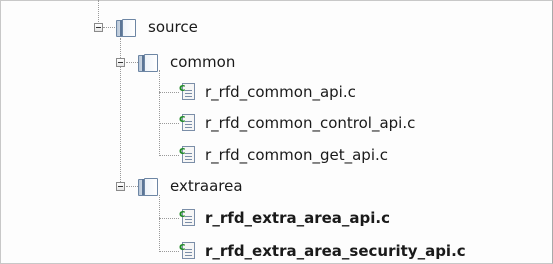 The width and height of the screenshot is (553, 264). I want to click on file-label: r_rfd_common_control_api.c, so click(310, 123).